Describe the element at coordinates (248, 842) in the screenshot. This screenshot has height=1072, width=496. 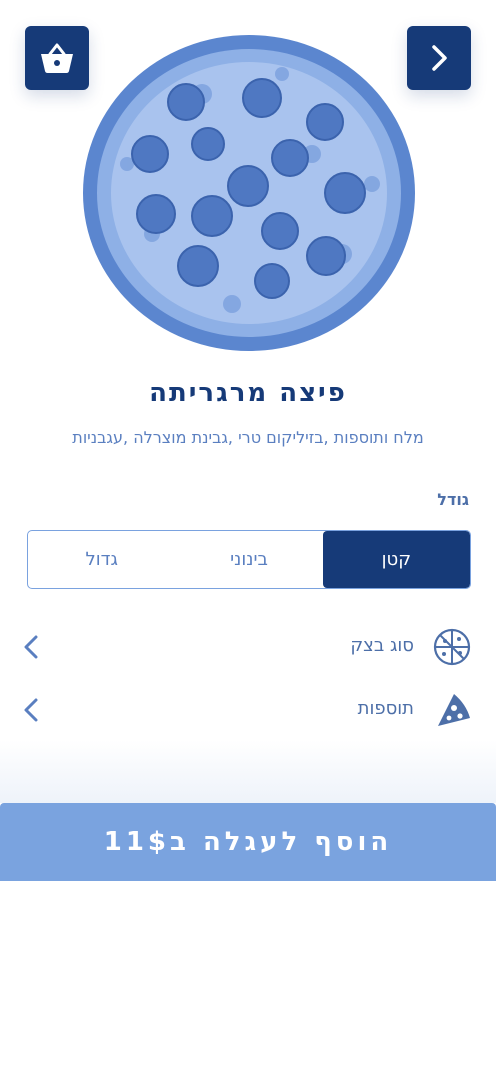
I see `add-to-cart-button: הוסף לעגלה ב11$` at that location.